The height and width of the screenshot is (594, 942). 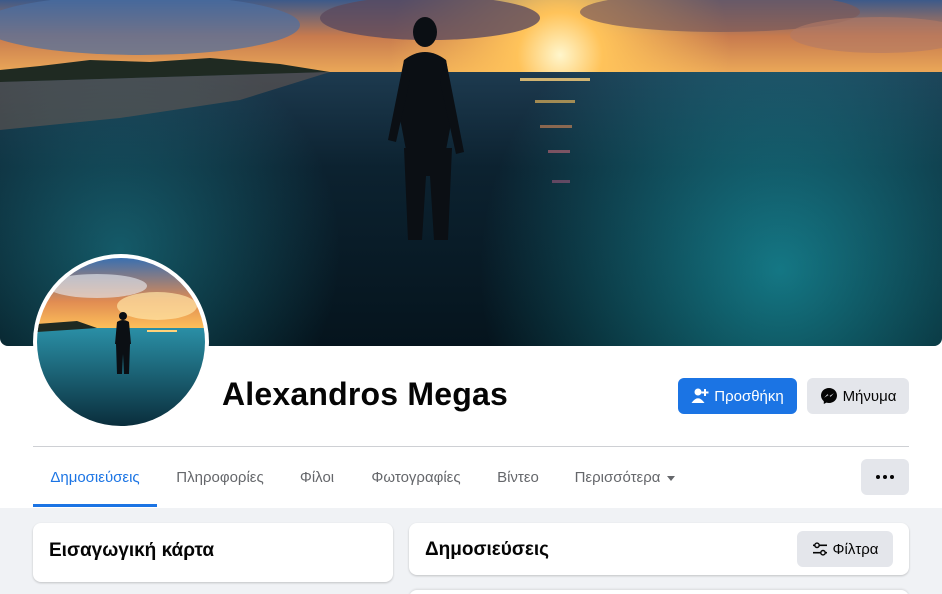 I want to click on more-options-button, so click(x=885, y=477).